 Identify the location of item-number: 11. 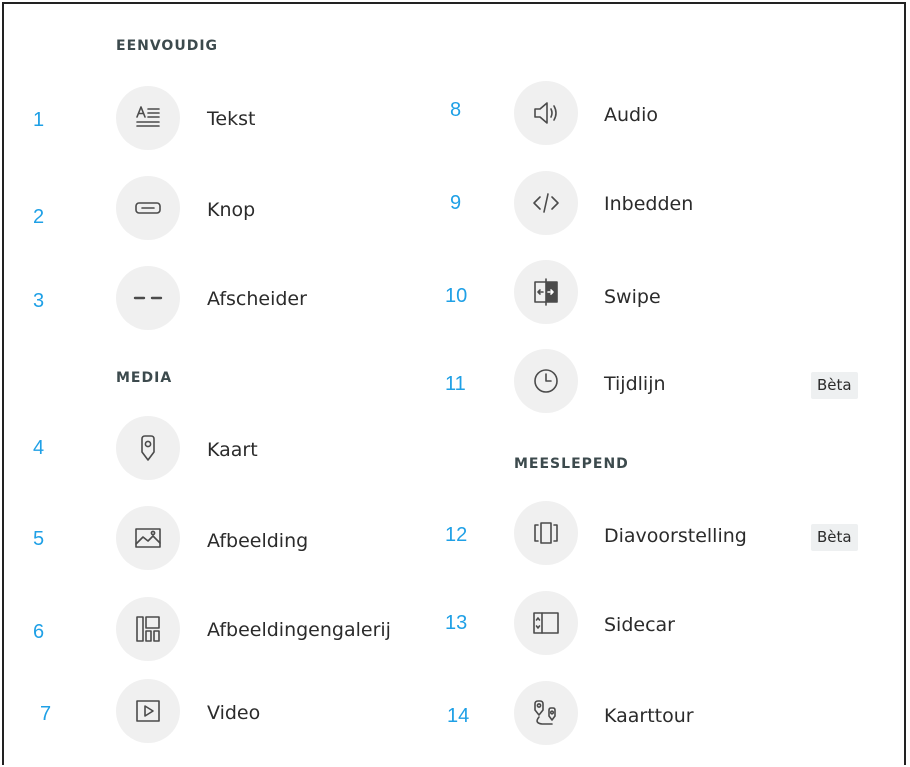
(455, 384).